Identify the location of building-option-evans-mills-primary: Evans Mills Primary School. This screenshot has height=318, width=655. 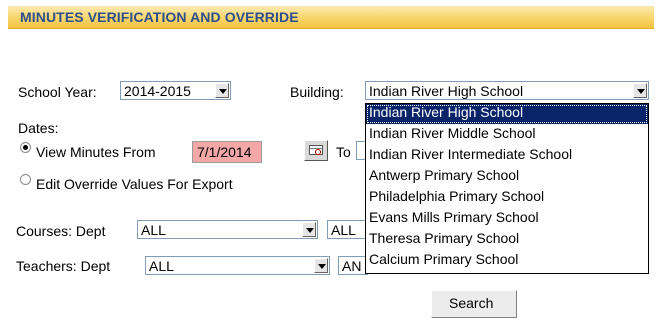
(507, 219).